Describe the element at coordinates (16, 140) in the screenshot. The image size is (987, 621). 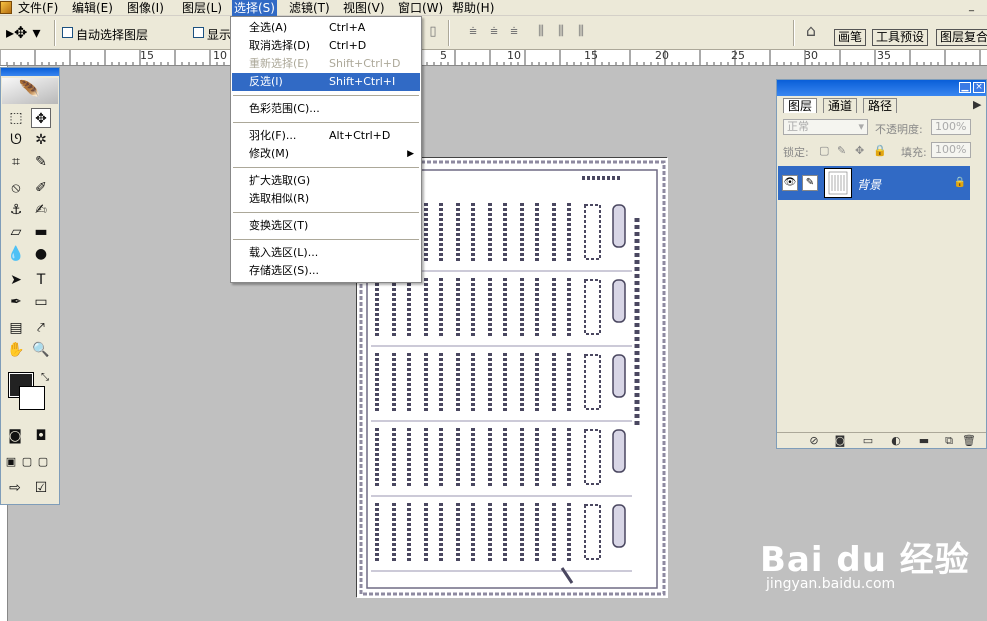
I see `lasso-tool-icon: ᘎ` at that location.